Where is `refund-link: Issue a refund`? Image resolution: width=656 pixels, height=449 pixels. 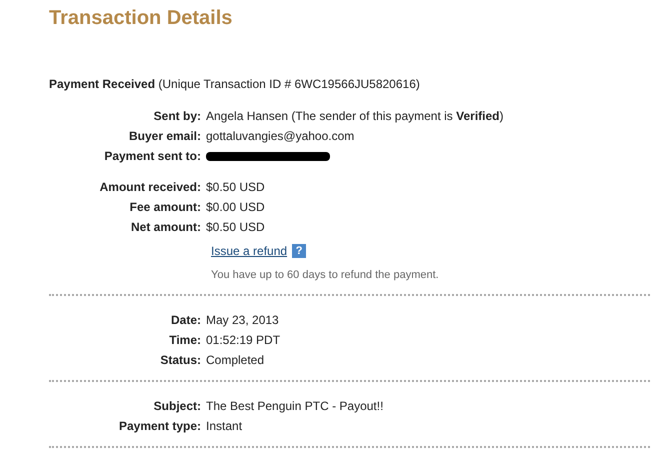 refund-link: Issue a refund is located at coordinates (249, 251).